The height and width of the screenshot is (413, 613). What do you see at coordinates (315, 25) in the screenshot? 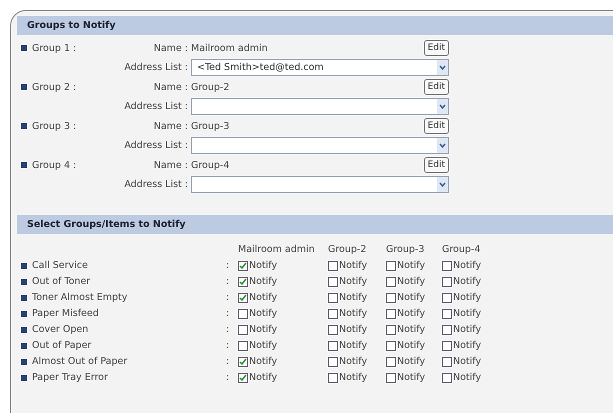
I see `section-header: Groups to Notify` at bounding box center [315, 25].